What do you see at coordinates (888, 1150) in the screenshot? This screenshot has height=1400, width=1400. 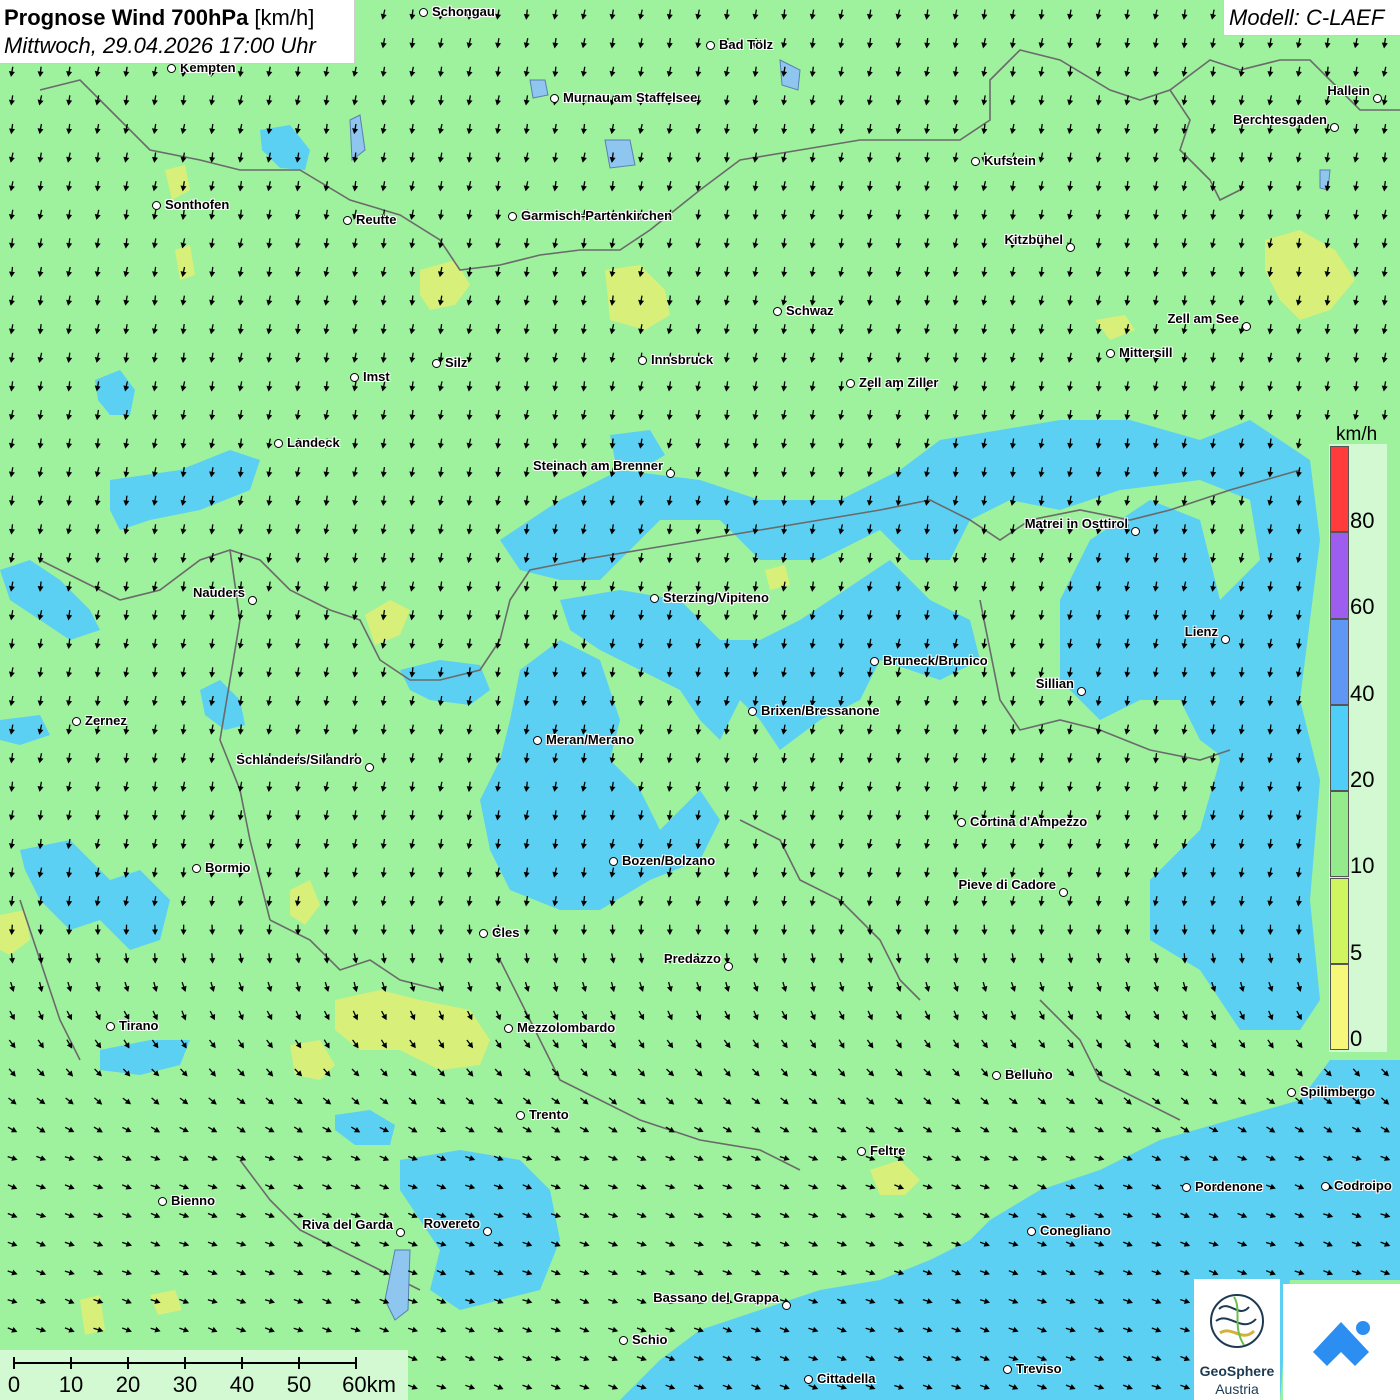 I see `city-label: Feltre` at bounding box center [888, 1150].